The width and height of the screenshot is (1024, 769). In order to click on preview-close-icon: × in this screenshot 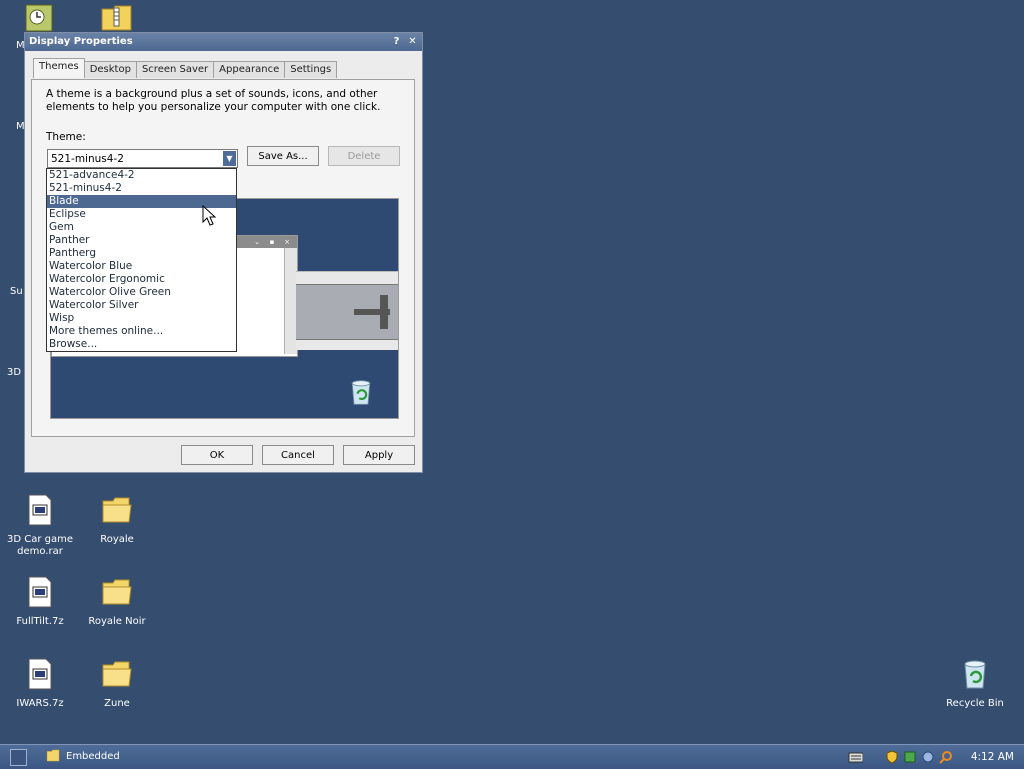, I will do `click(287, 242)`.